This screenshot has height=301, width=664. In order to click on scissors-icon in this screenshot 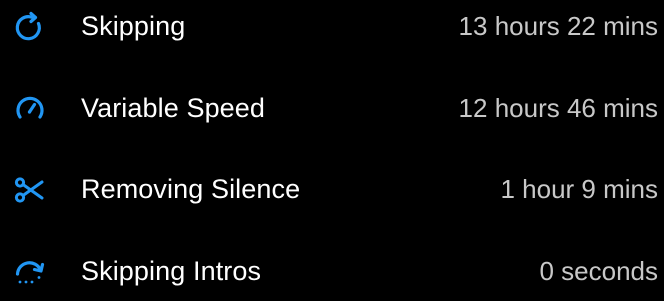, I will do `click(30, 190)`.